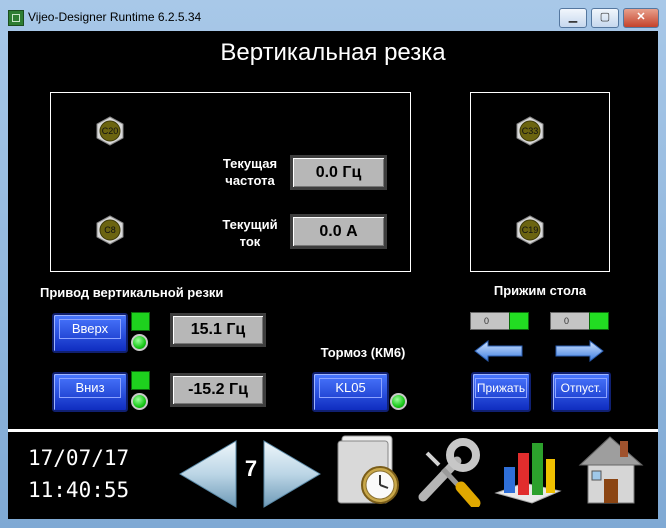 The width and height of the screenshot is (666, 528). What do you see at coordinates (251, 468) in the screenshot?
I see `page-number: 7` at bounding box center [251, 468].